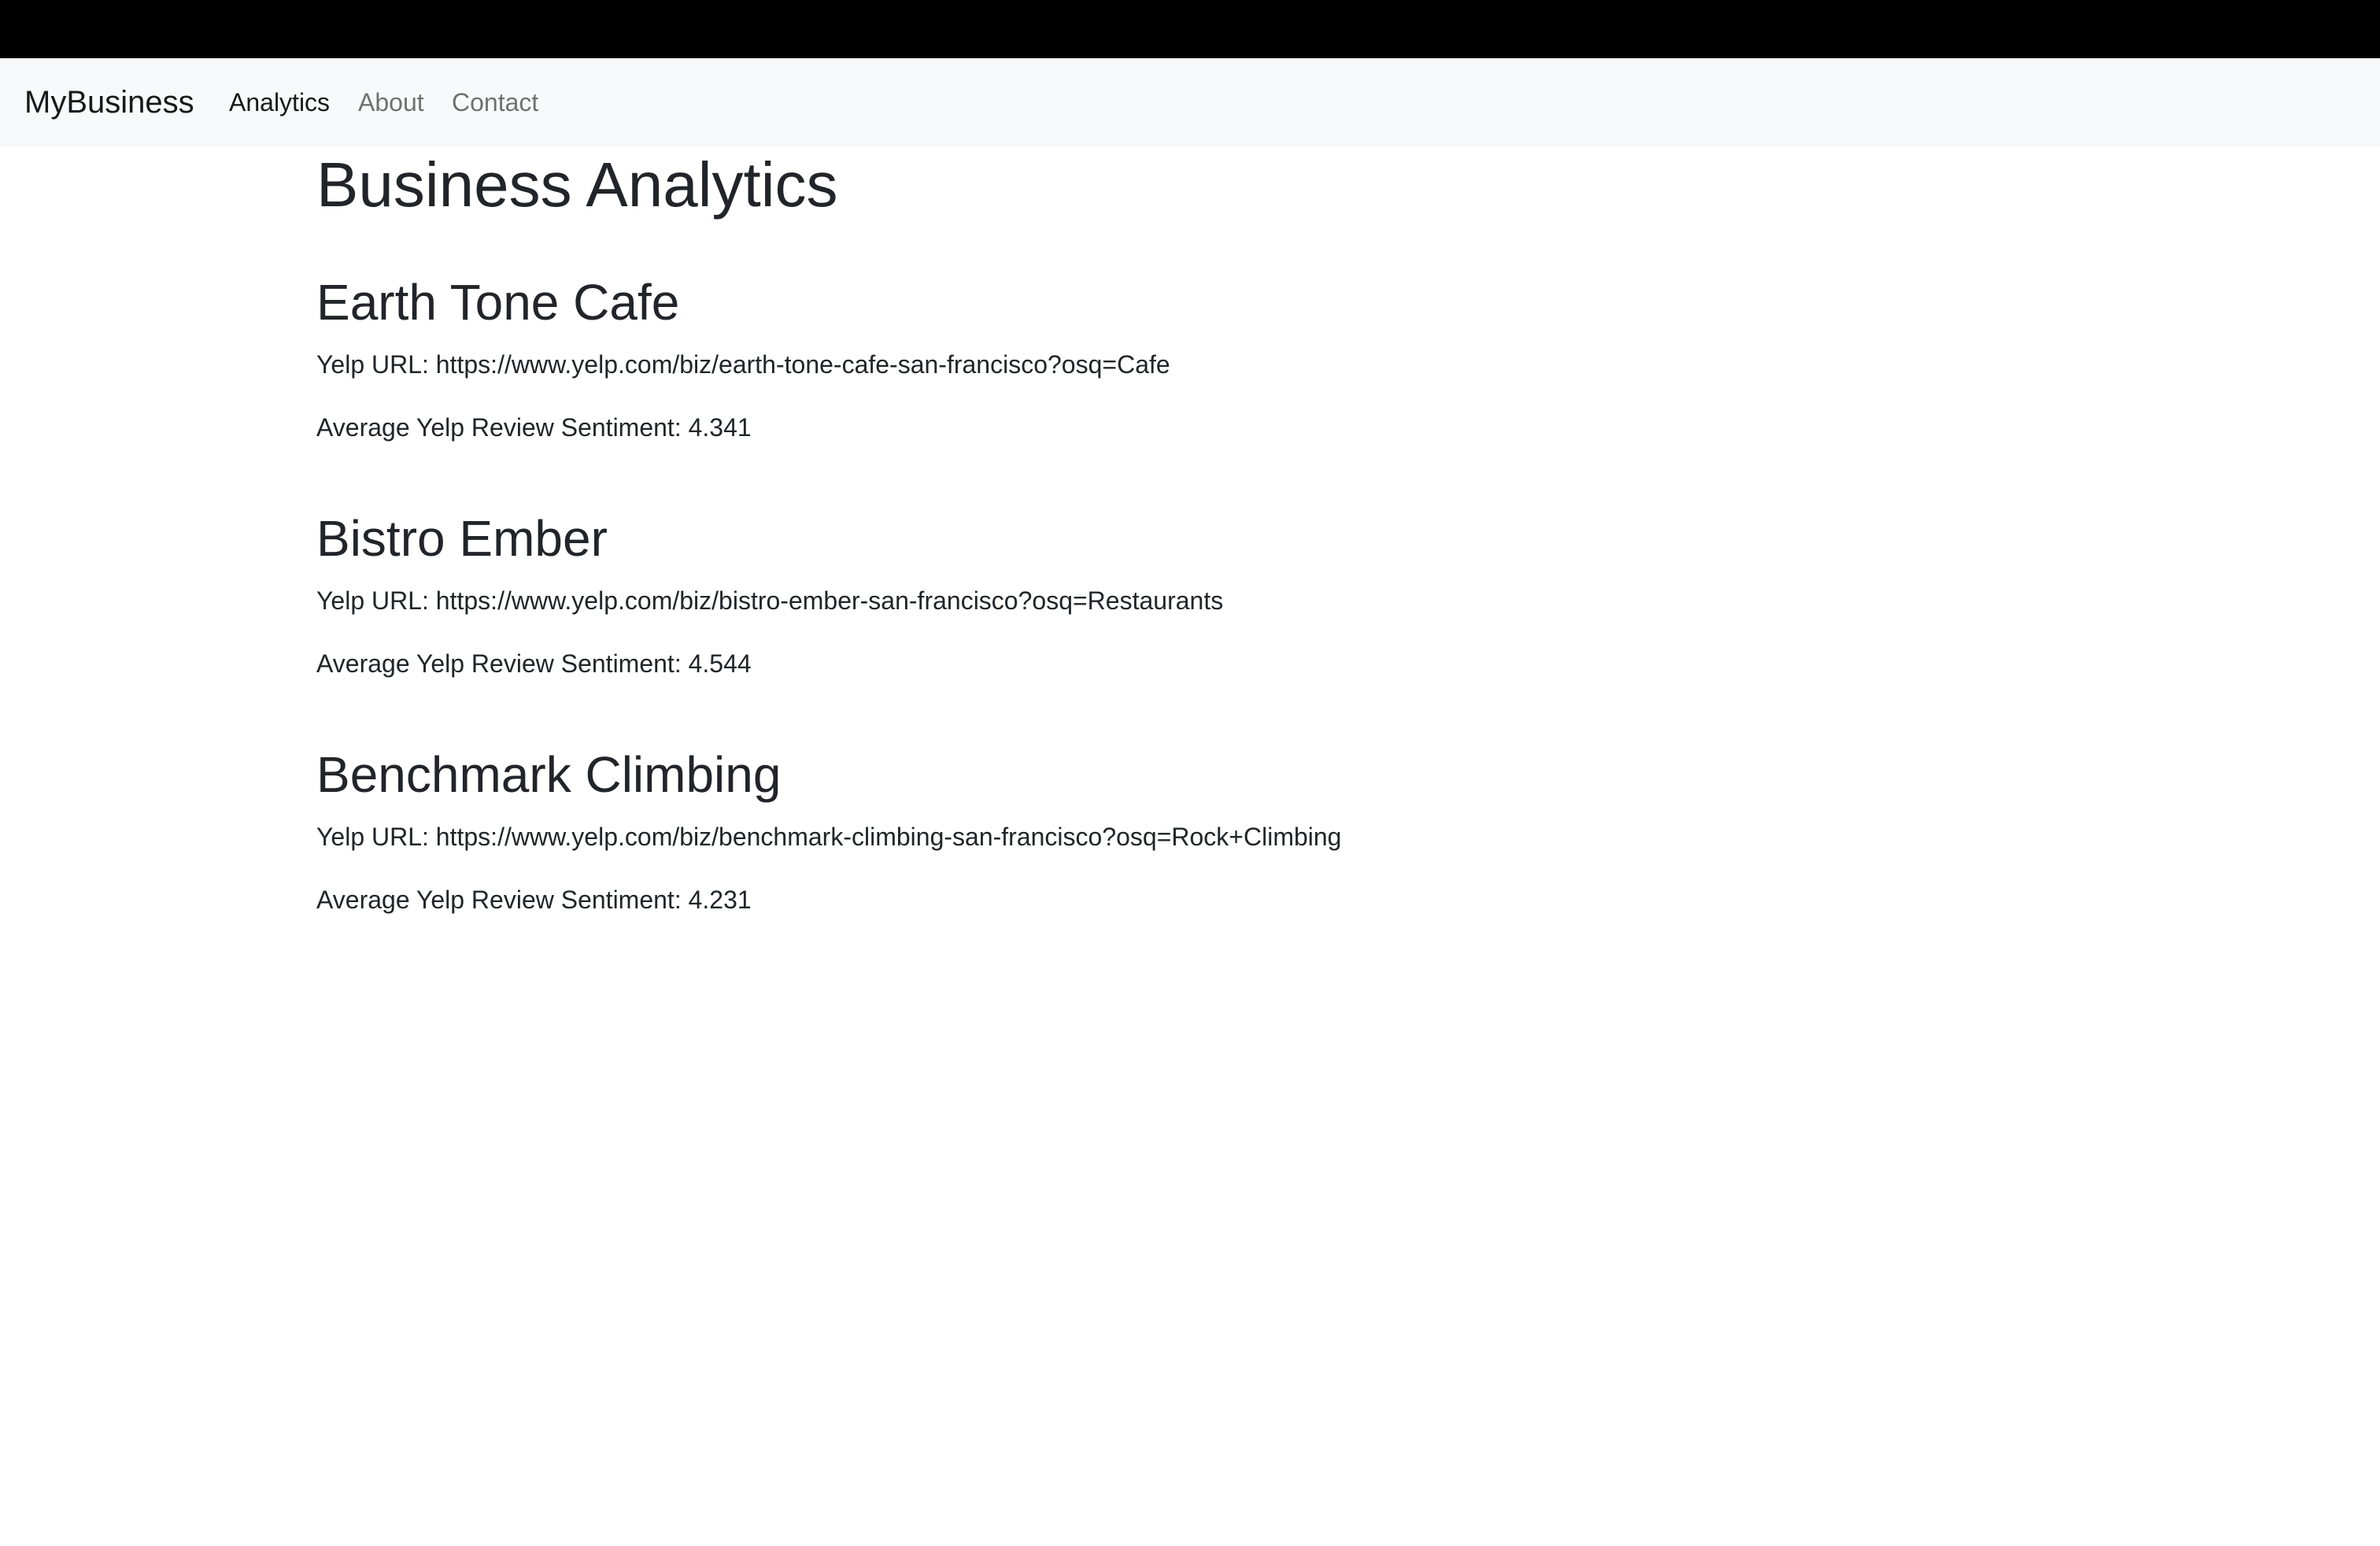 The height and width of the screenshot is (1546, 2380). Describe the element at coordinates (1190, 102) in the screenshot. I see `navbar: MyBusiness Analytics About Contact` at that location.